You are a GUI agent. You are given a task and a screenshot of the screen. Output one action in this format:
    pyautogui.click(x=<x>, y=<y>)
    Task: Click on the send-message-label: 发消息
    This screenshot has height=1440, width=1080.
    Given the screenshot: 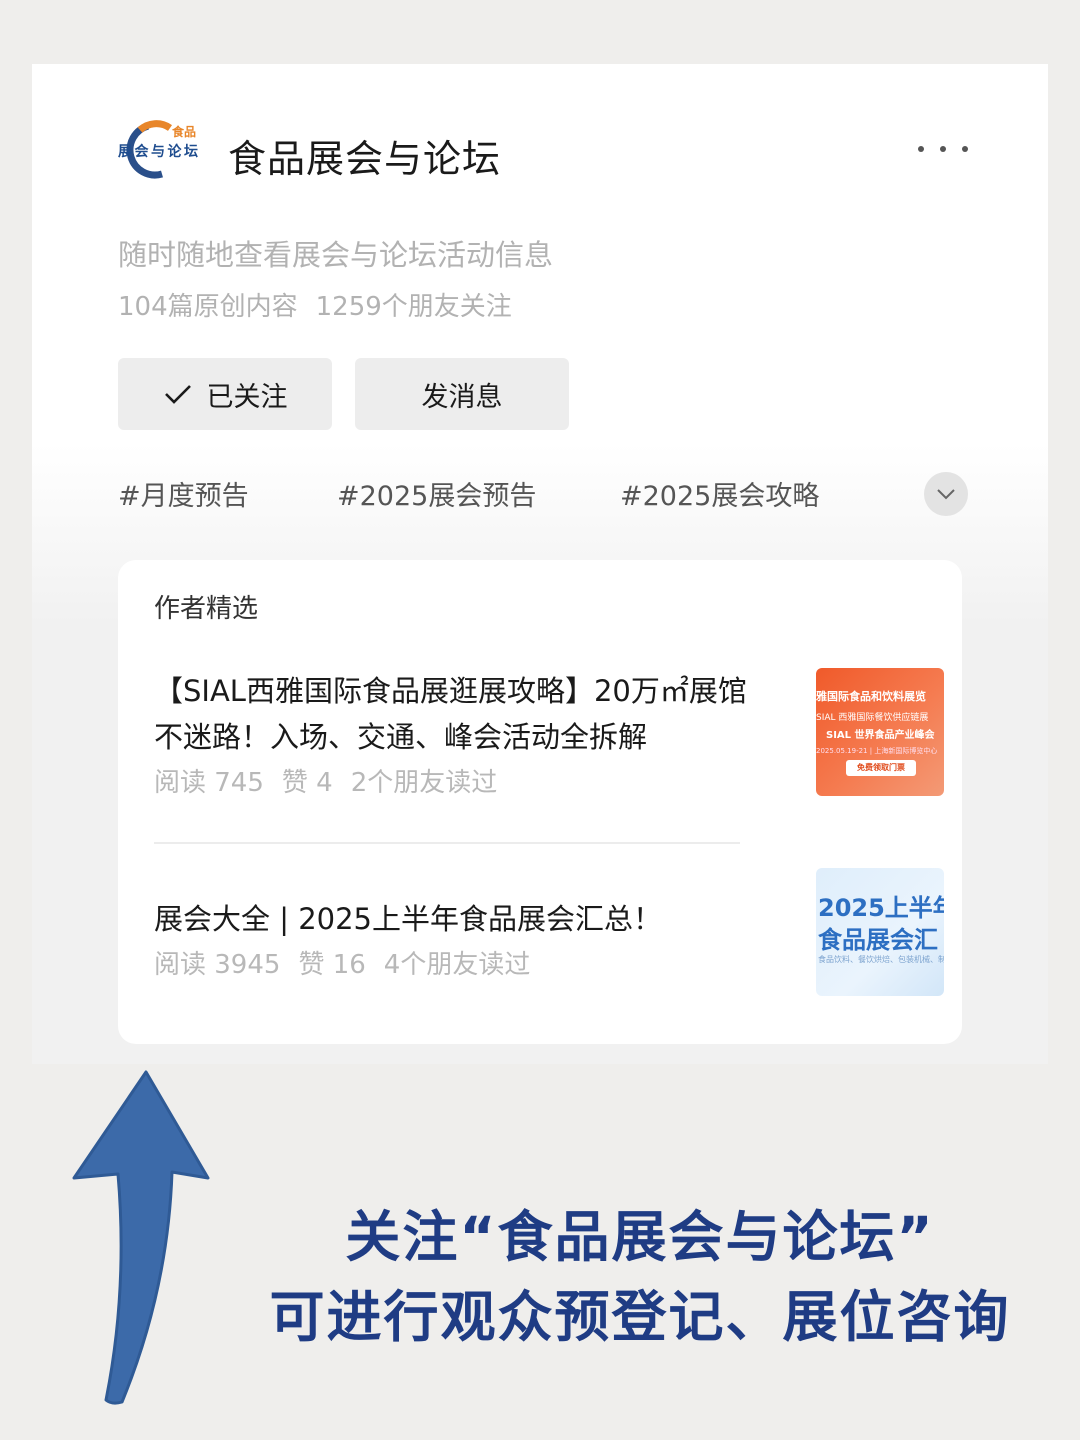 What is the action you would take?
    pyautogui.click(x=462, y=397)
    